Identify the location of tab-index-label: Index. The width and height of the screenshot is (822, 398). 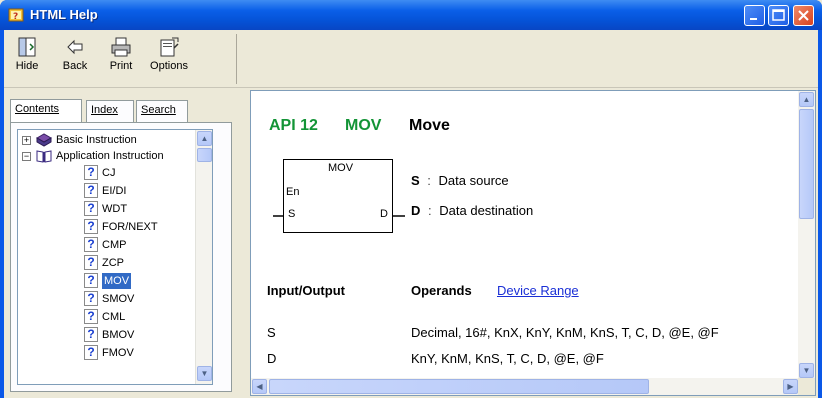
(104, 110).